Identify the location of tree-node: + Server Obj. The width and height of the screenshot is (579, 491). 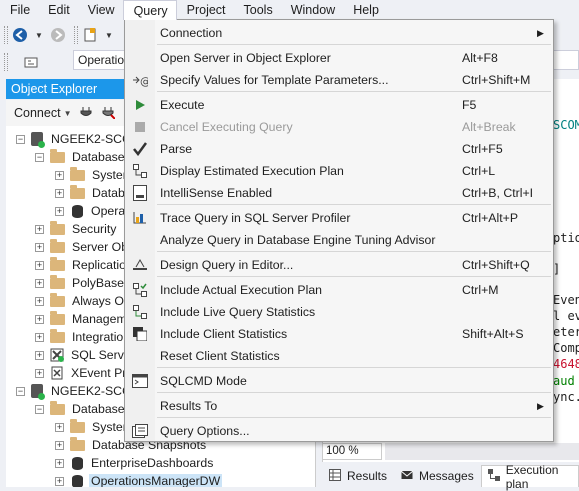
(84, 247).